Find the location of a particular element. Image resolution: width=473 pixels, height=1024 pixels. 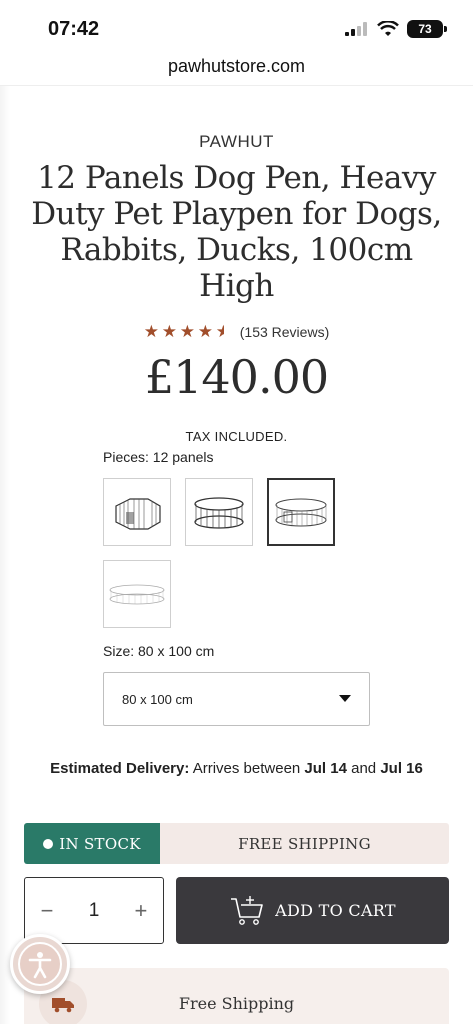

address-bar: pawhutstore.com is located at coordinates (236, 69).